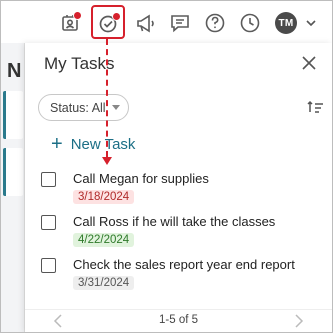 Image resolution: width=333 pixels, height=333 pixels. Describe the element at coordinates (184, 264) in the screenshot. I see `task-title: Check the sales report year end report` at that location.